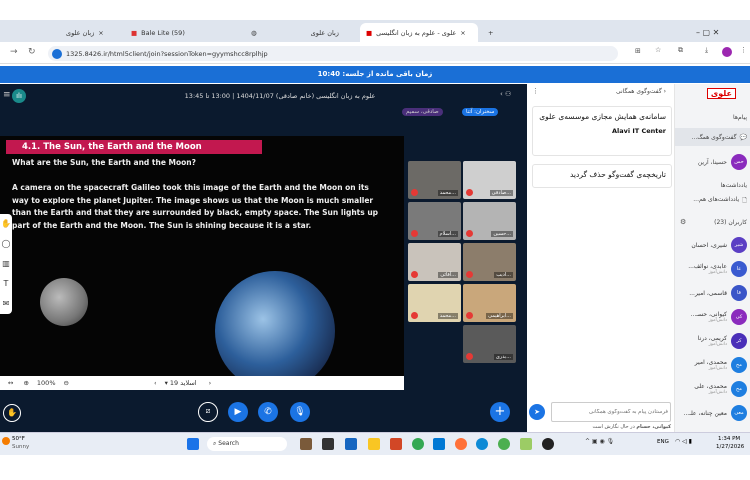 Image resolution: width=750 pixels, height=480 pixels. What do you see at coordinates (238, 412) in the screenshot?
I see `camera-button: ▶` at bounding box center [238, 412].